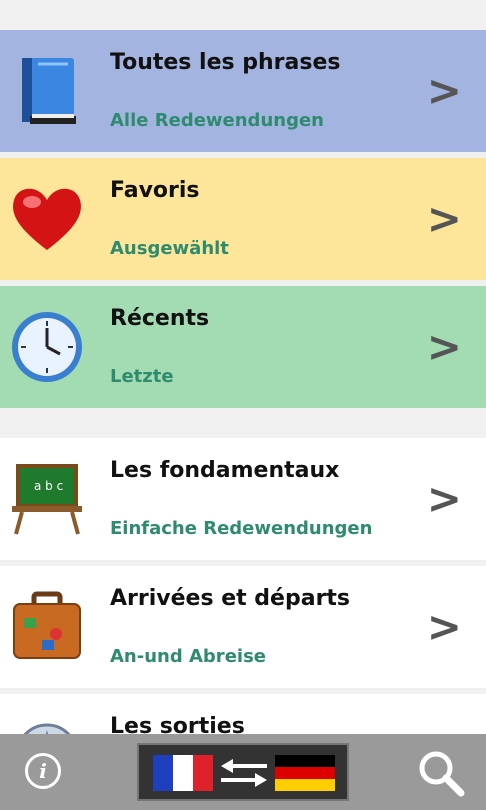 This screenshot has height=810, width=486. Describe the element at coordinates (188, 656) in the screenshot. I see `category-subtitle: An-und Abreise` at that location.